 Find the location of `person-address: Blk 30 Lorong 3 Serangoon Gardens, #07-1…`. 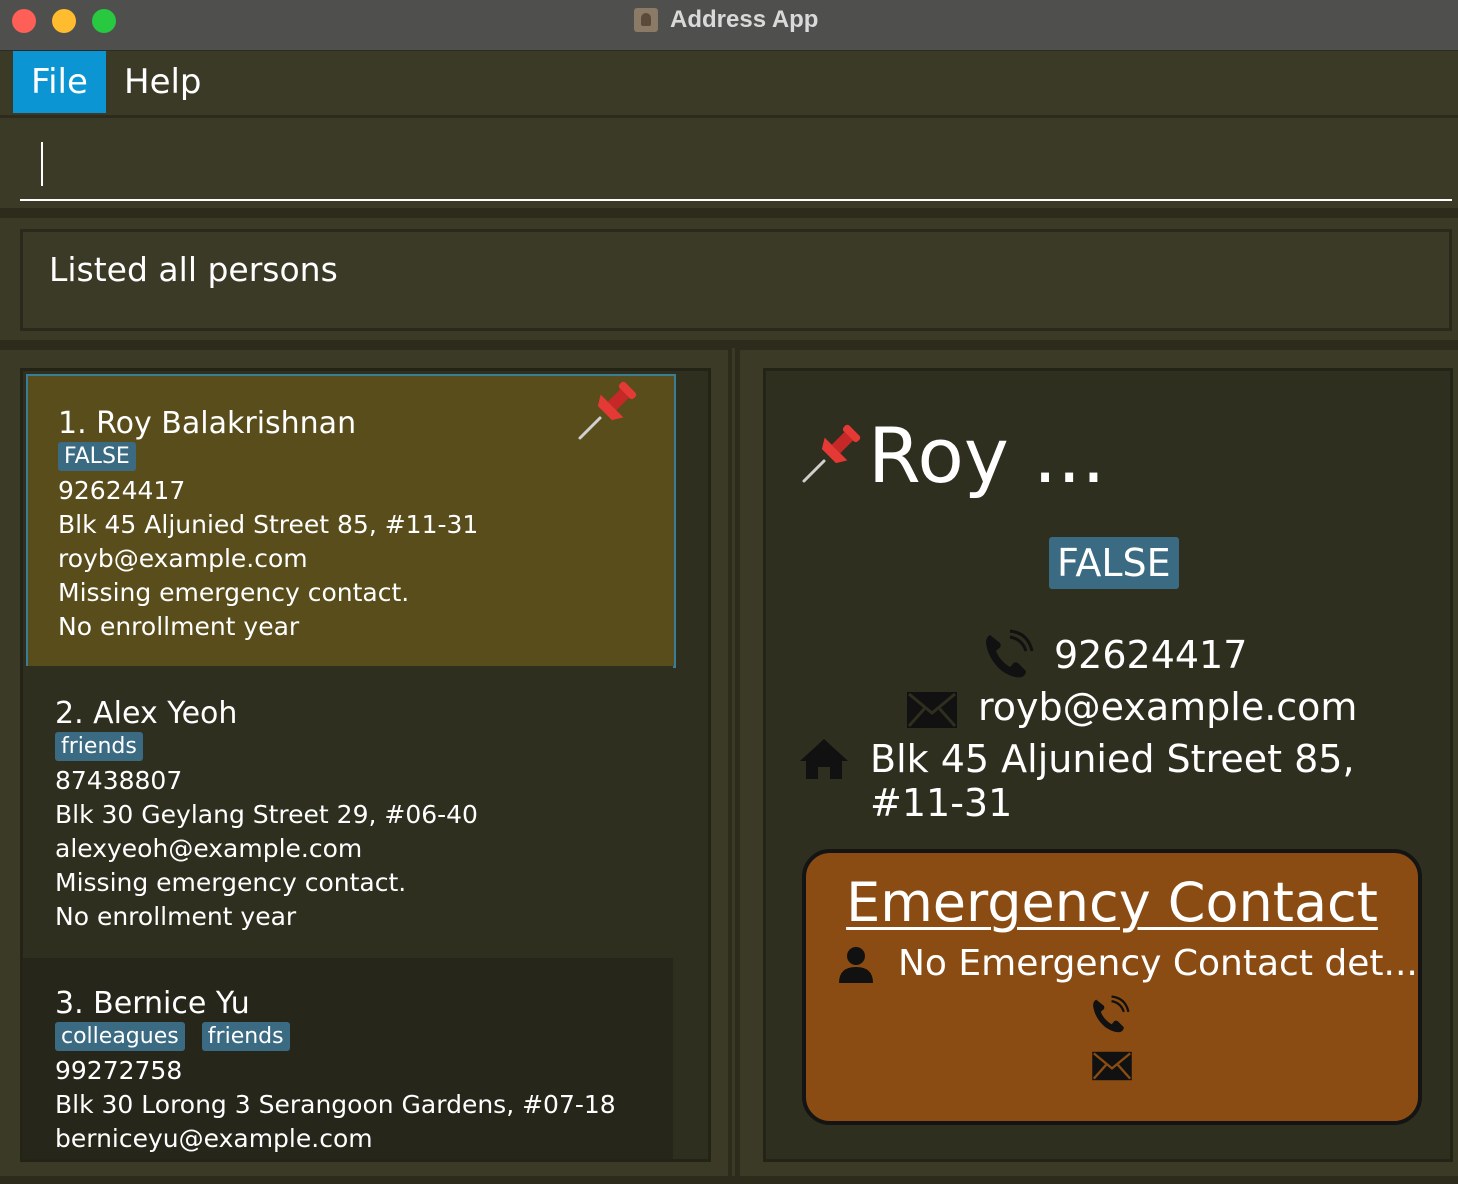

person-address: Blk 30 Lorong 3 Serangoon Gardens, #07-1… is located at coordinates (335, 1104).